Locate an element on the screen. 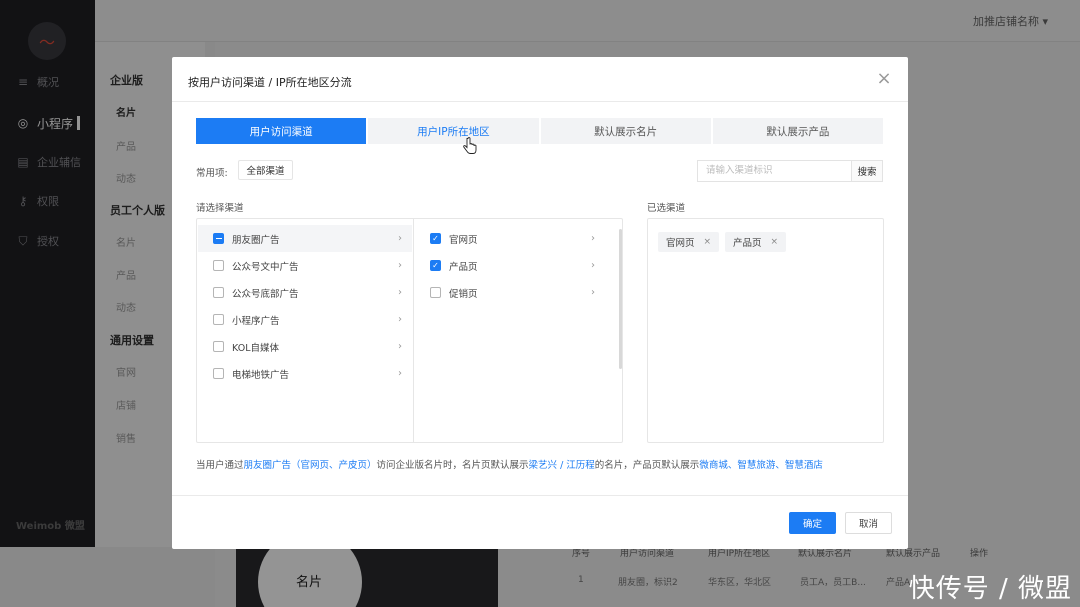  tab-default-card: 默认展示名片 is located at coordinates (625, 131).